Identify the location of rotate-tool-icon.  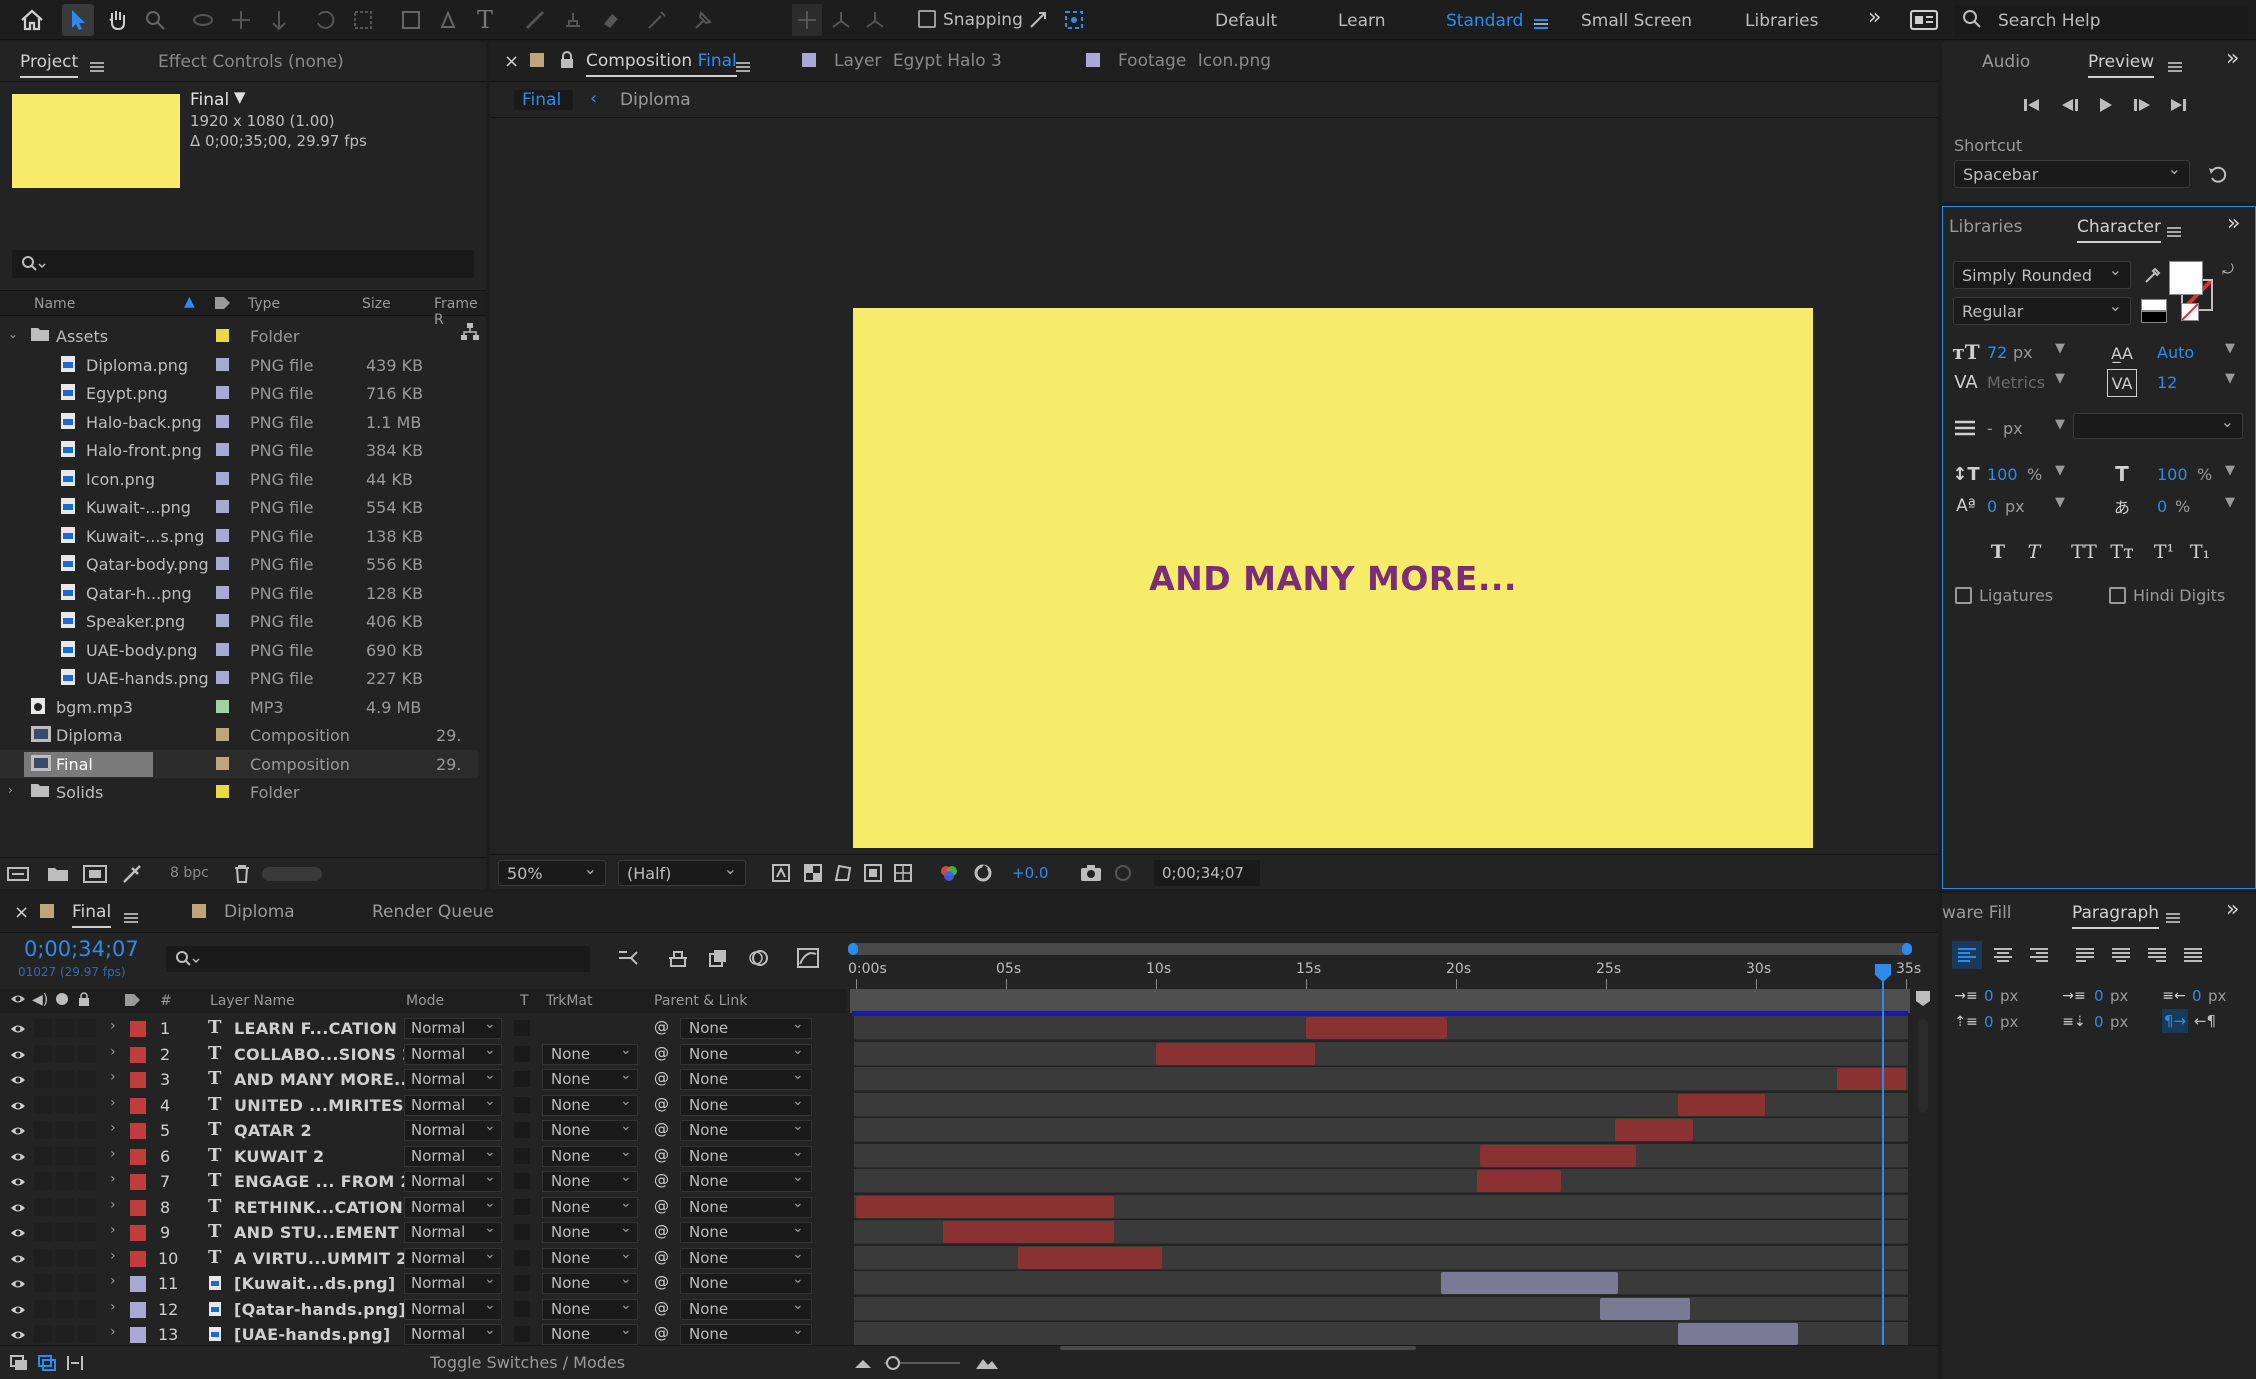
(325, 20).